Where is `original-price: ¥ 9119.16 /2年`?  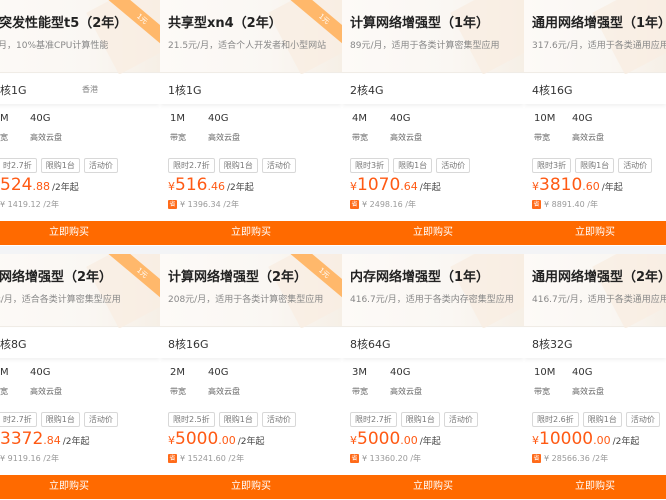
original-price: ¥ 9119.16 /2年 is located at coordinates (30, 458).